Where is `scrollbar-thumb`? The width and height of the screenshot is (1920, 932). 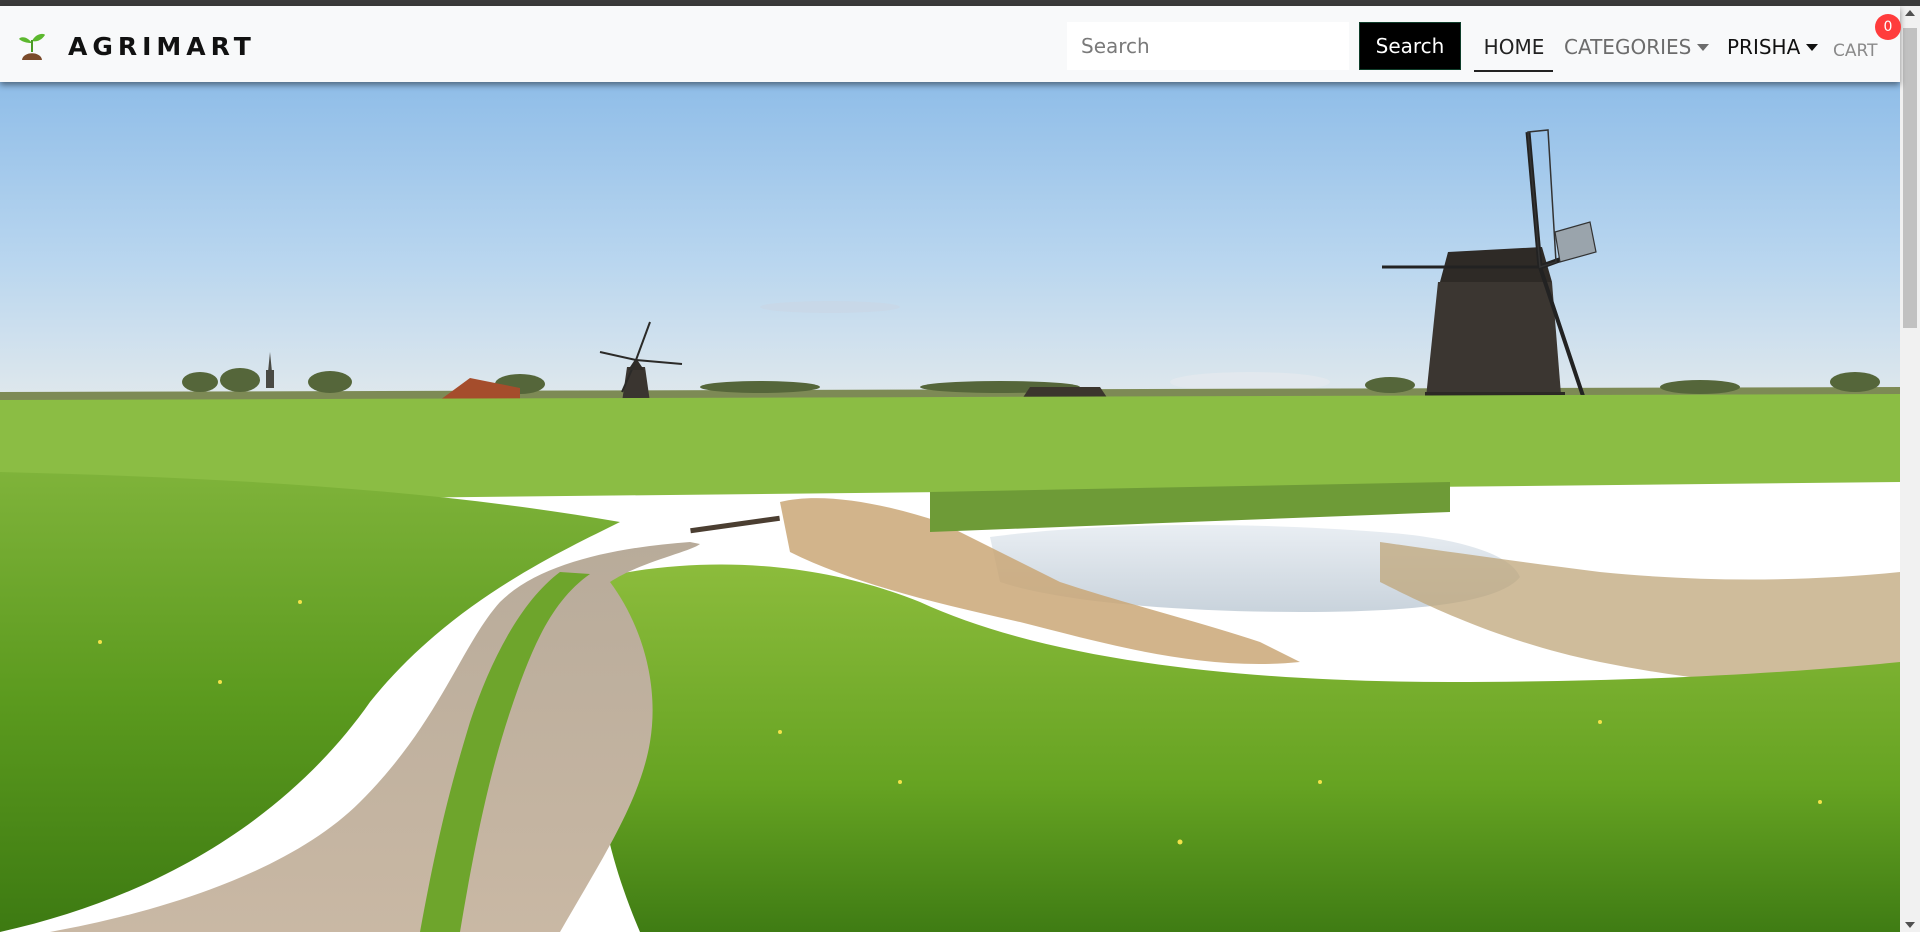 scrollbar-thumb is located at coordinates (1910, 178).